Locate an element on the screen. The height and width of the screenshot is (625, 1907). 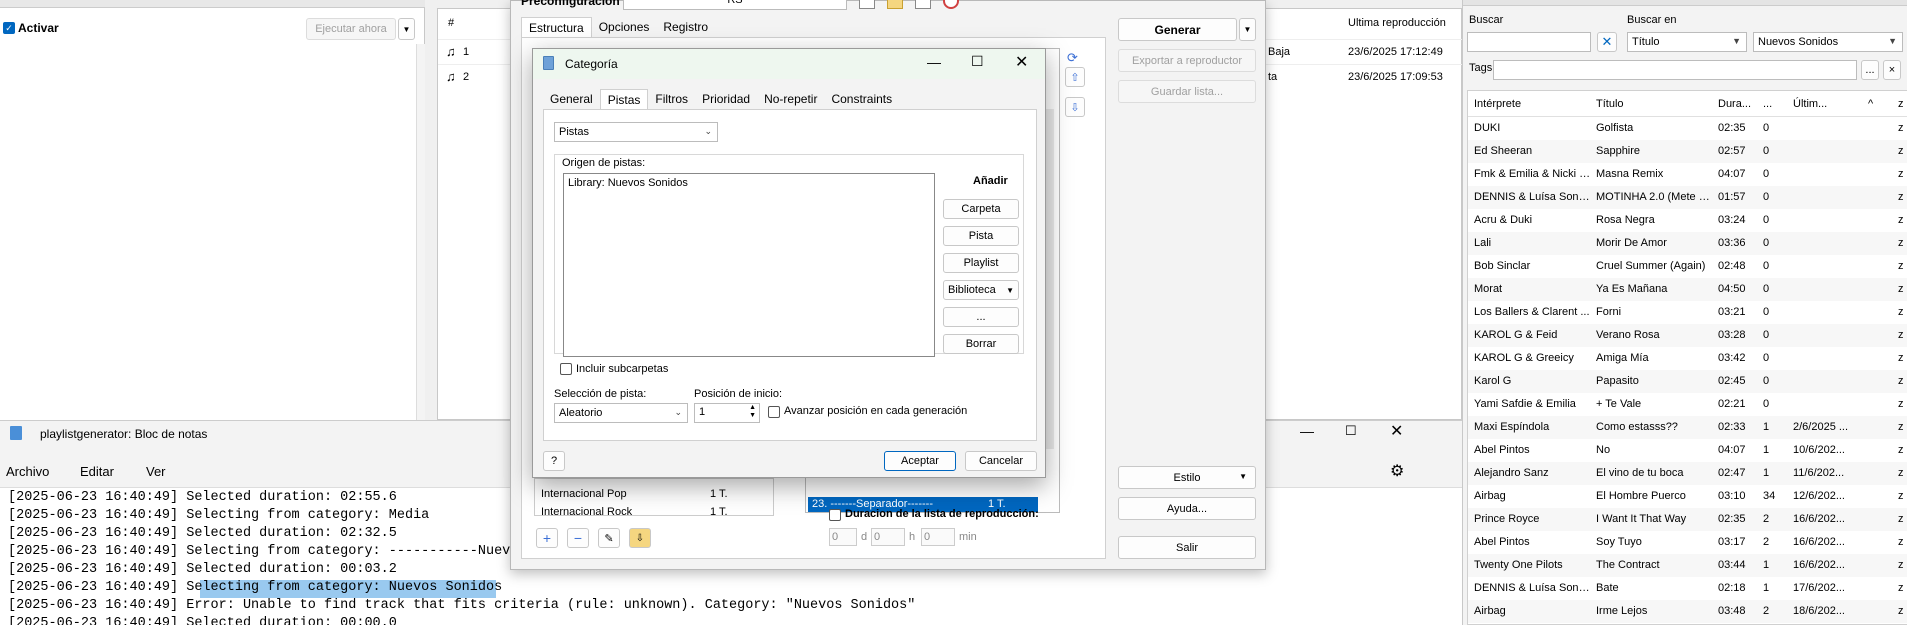
playlist-button: Playlist is located at coordinates (981, 263).